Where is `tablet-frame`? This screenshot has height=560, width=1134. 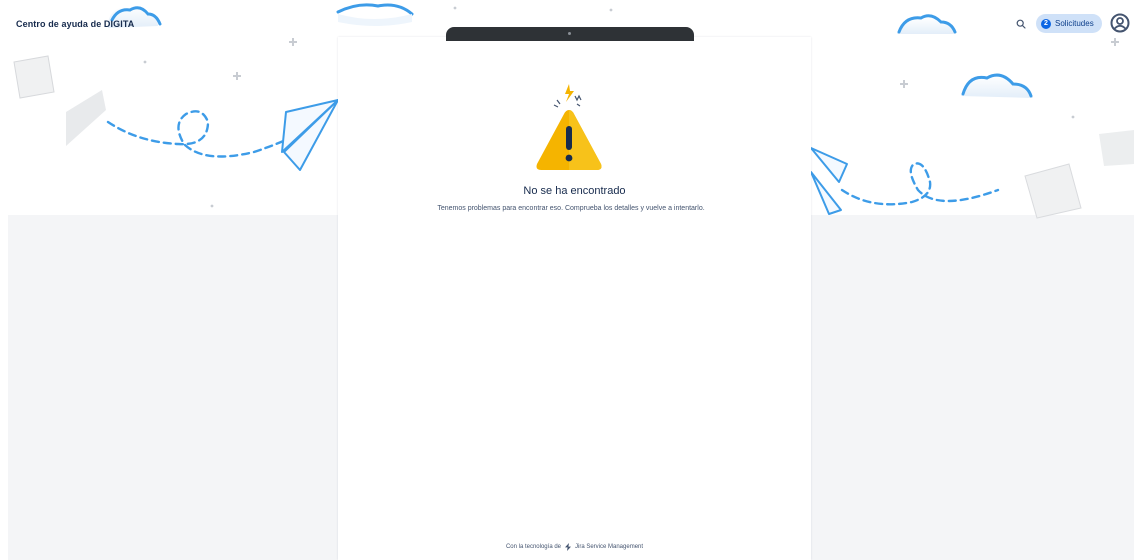 tablet-frame is located at coordinates (570, 34).